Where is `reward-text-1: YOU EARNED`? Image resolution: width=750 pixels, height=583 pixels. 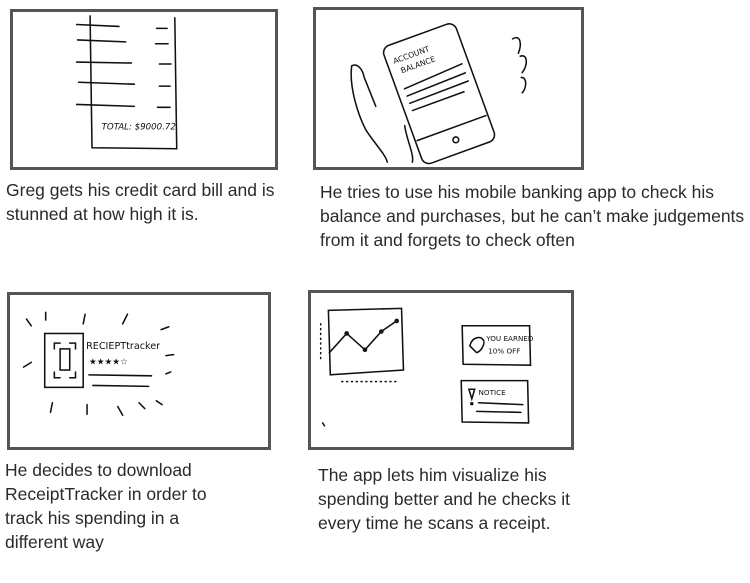
reward-text-1: YOU EARNED is located at coordinates (509, 338).